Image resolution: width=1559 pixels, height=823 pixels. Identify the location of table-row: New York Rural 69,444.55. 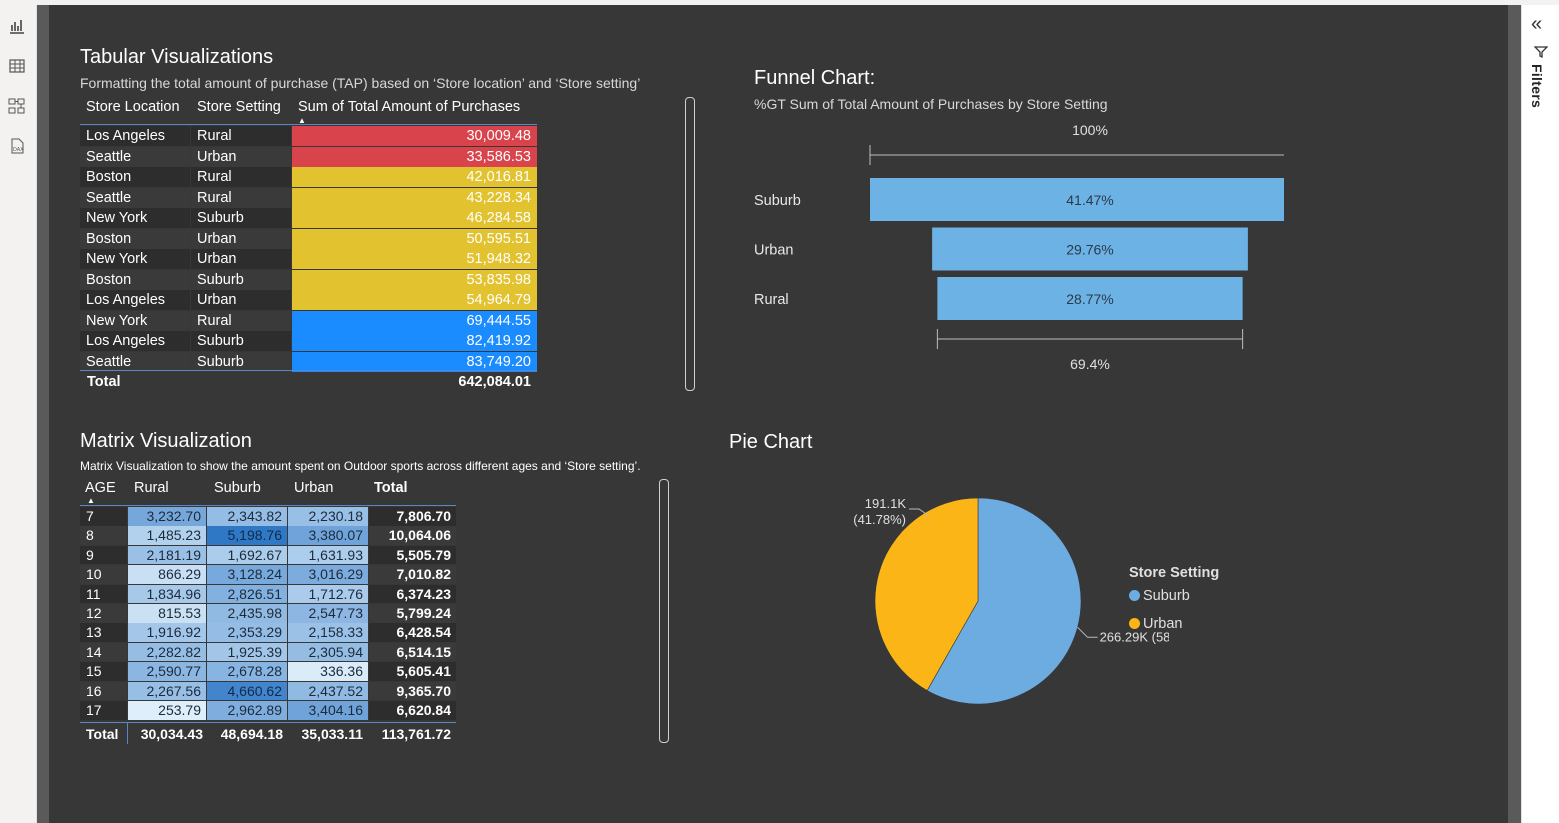
(308, 321).